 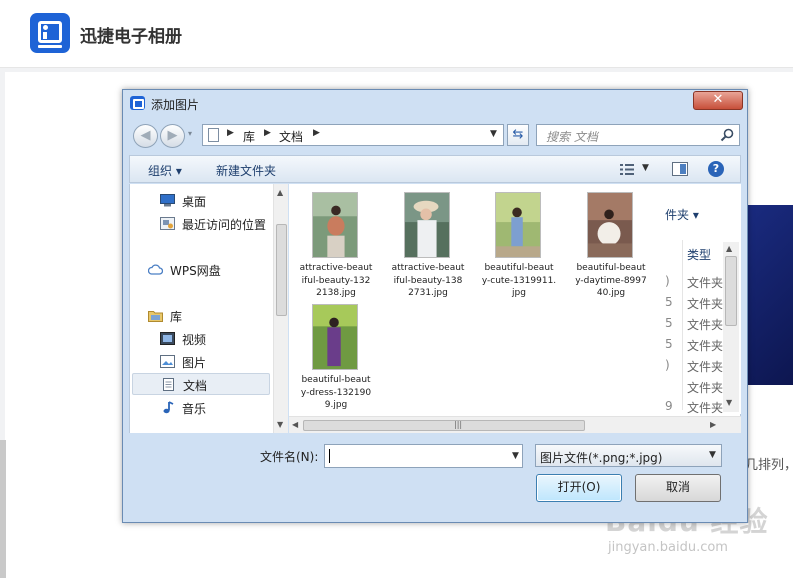 I want to click on file-type-select: 图片文件(*.png;*.jpg) ▼, so click(x=628, y=455).